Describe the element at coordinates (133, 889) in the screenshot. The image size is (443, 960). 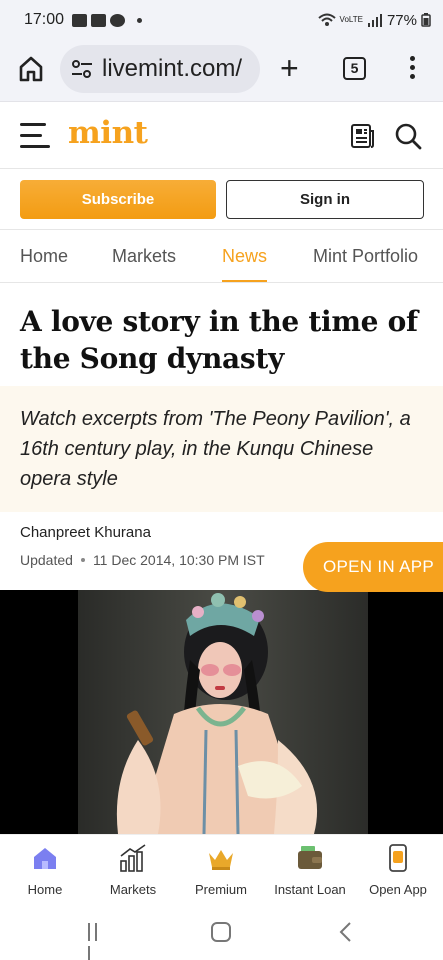
I see `appnav-markets-label: Markets` at that location.